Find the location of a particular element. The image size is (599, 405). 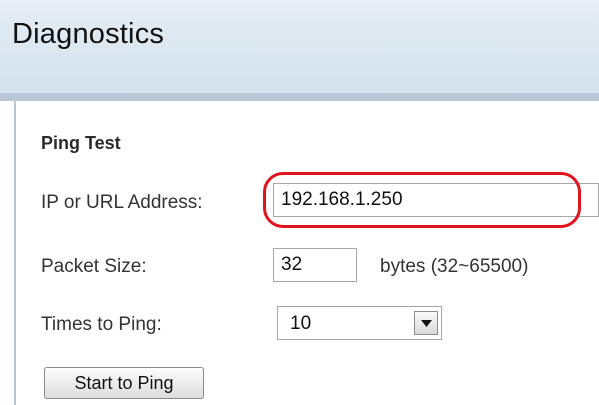

times-to-ping-select: 10 is located at coordinates (359, 323).